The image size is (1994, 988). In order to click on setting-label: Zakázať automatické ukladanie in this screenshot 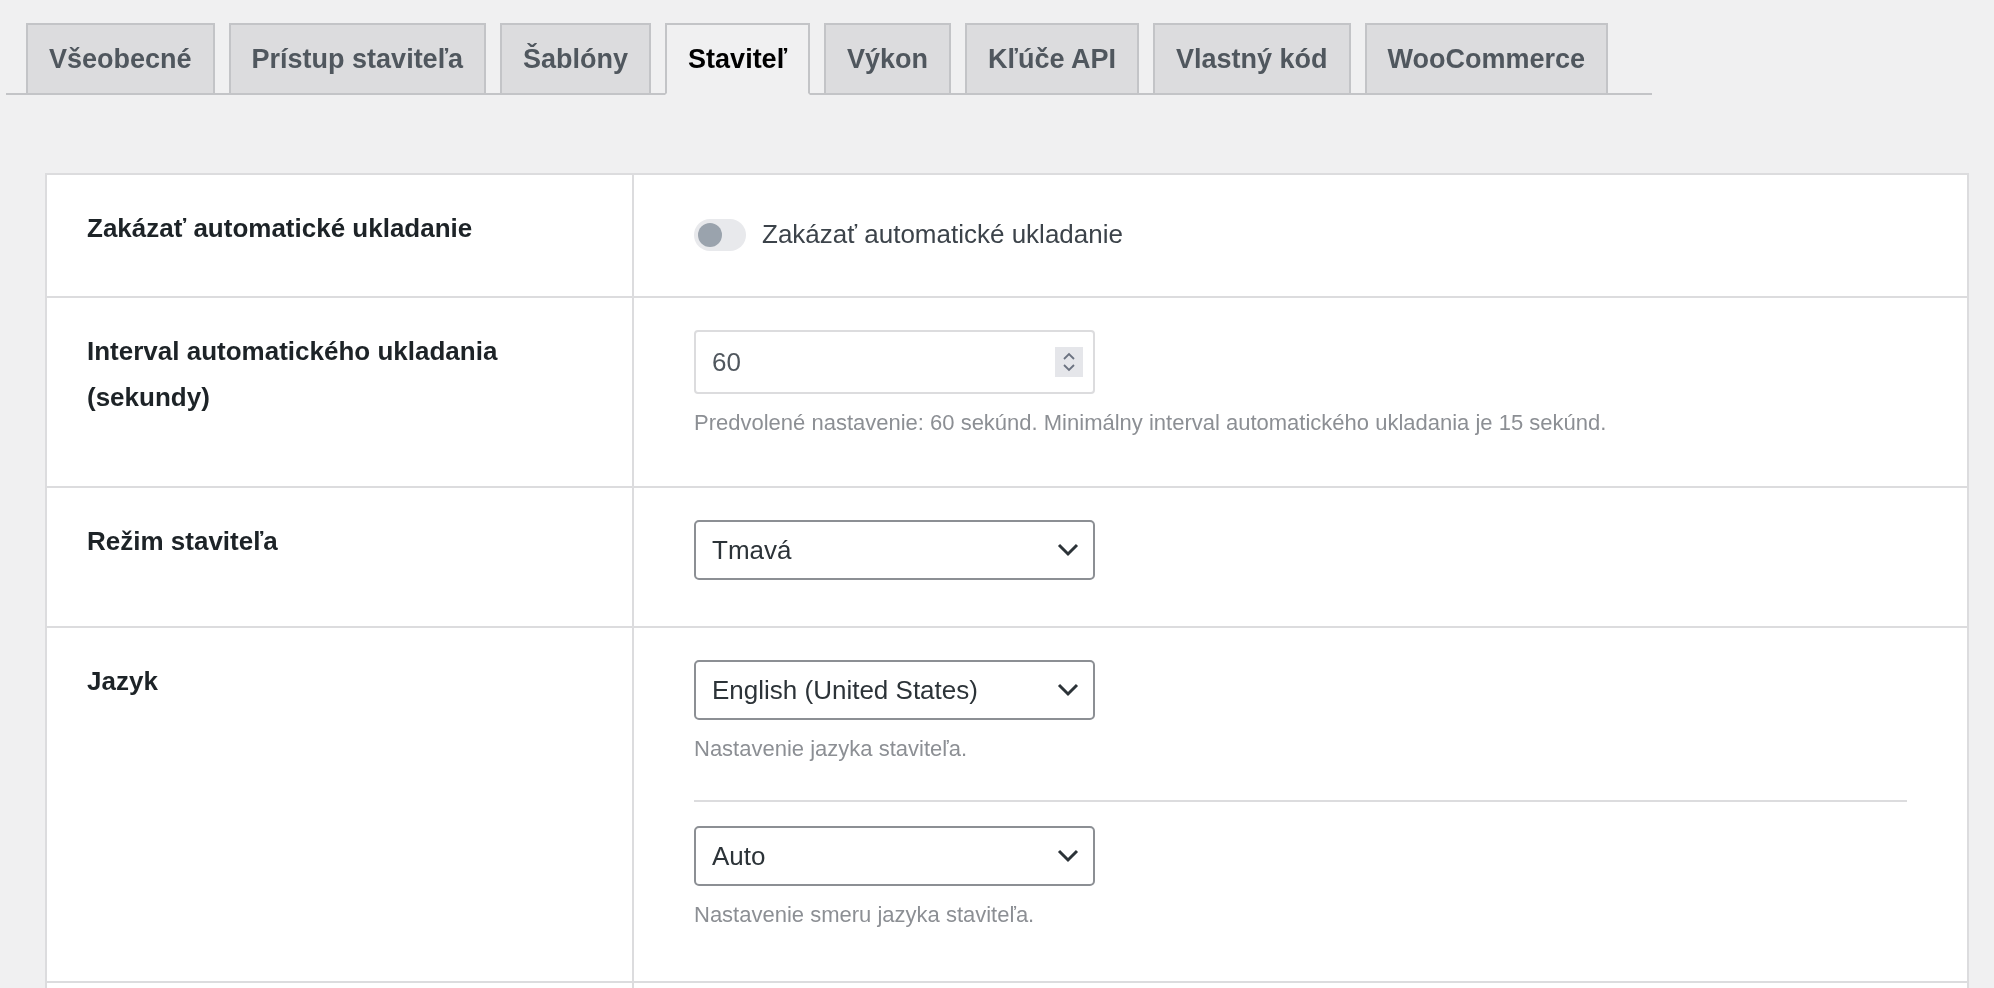, I will do `click(280, 228)`.